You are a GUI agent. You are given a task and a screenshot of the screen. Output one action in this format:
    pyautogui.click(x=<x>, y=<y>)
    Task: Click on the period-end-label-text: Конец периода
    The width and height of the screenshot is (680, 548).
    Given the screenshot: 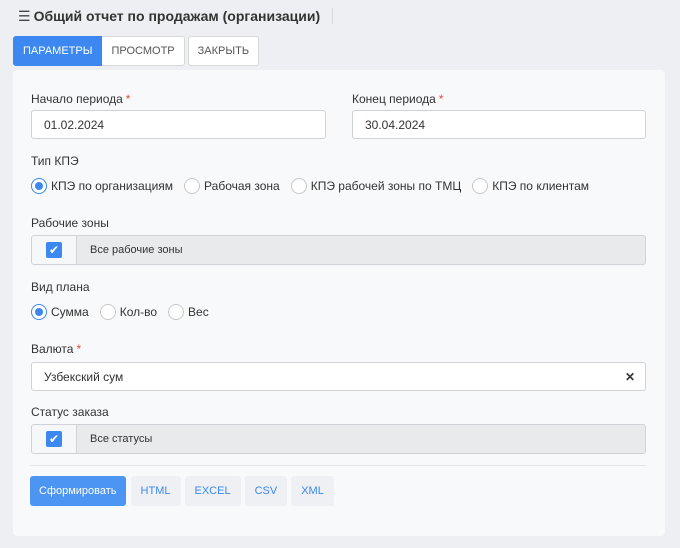 What is the action you would take?
    pyautogui.click(x=394, y=99)
    